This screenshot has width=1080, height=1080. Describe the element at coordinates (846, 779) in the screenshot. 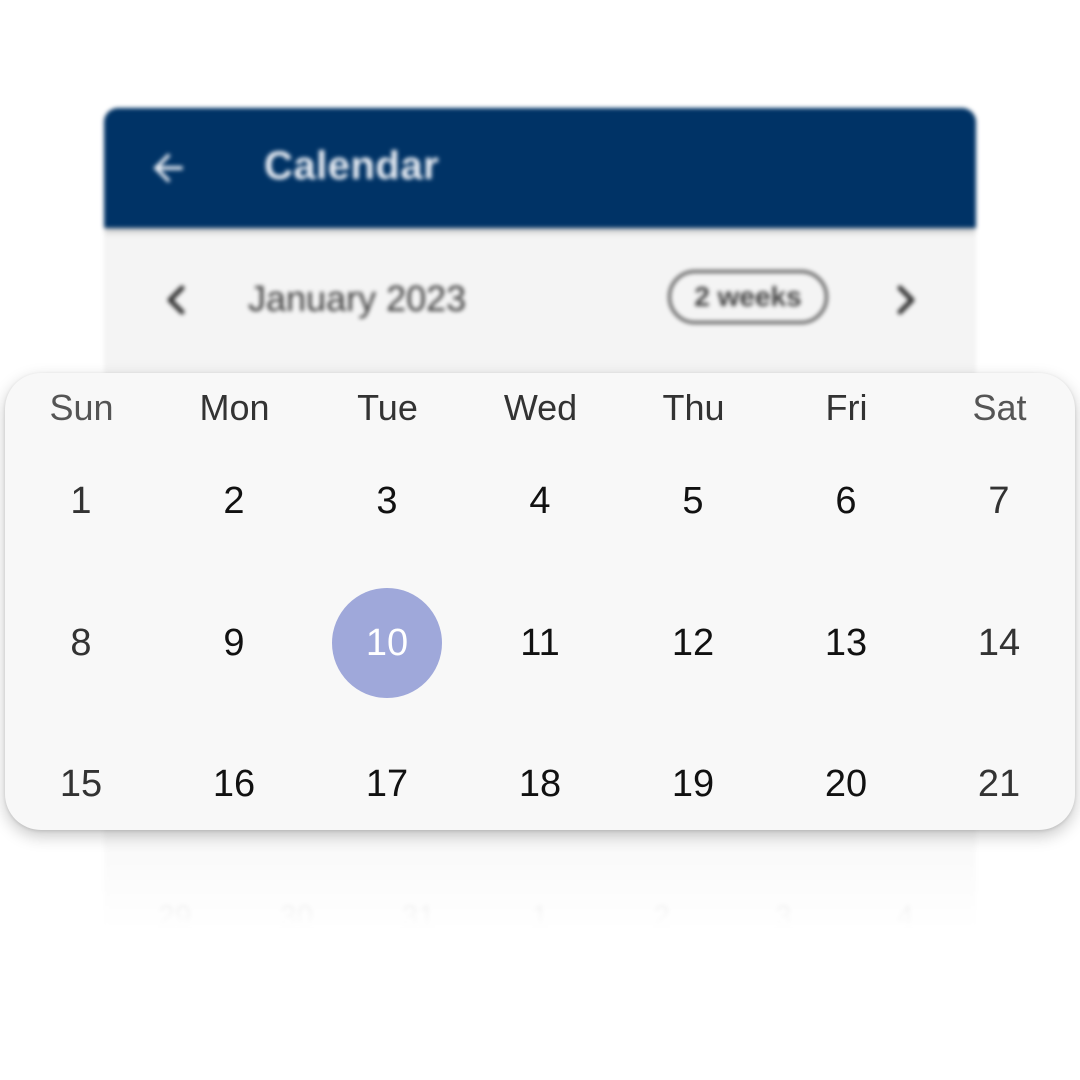

I see `day-cell: 20` at that location.